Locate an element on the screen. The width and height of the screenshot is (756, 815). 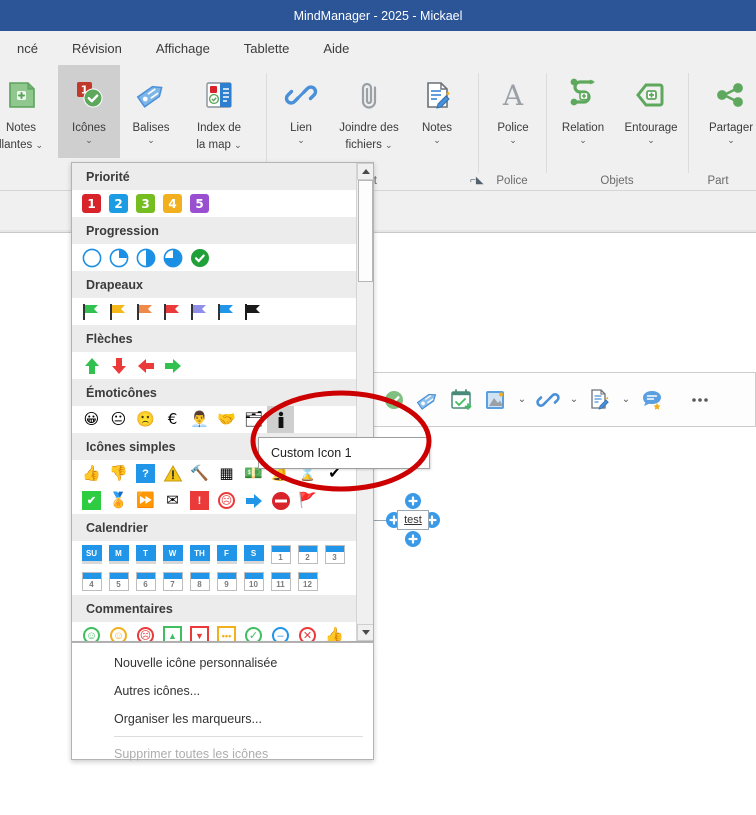
cal-su-icon: SU is located at coordinates (91, 554).